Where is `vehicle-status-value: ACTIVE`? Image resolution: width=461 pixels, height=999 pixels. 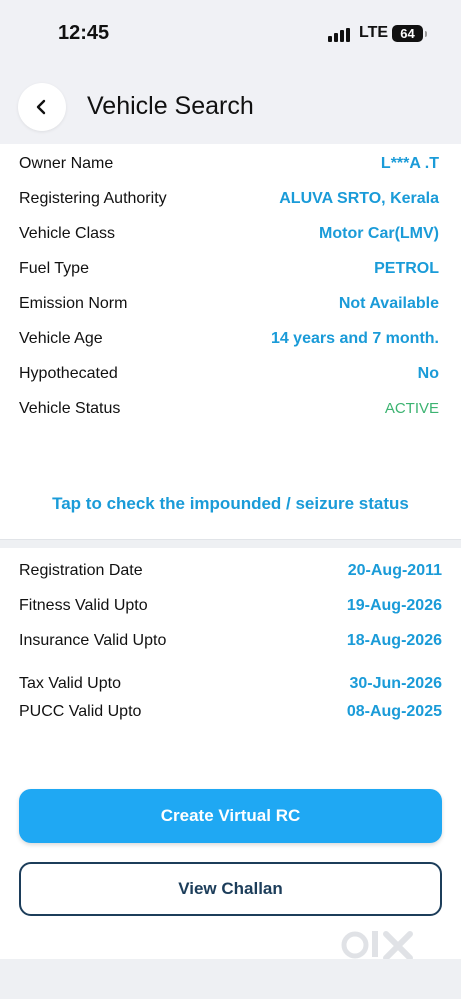
vehicle-status-value: ACTIVE is located at coordinates (411, 408).